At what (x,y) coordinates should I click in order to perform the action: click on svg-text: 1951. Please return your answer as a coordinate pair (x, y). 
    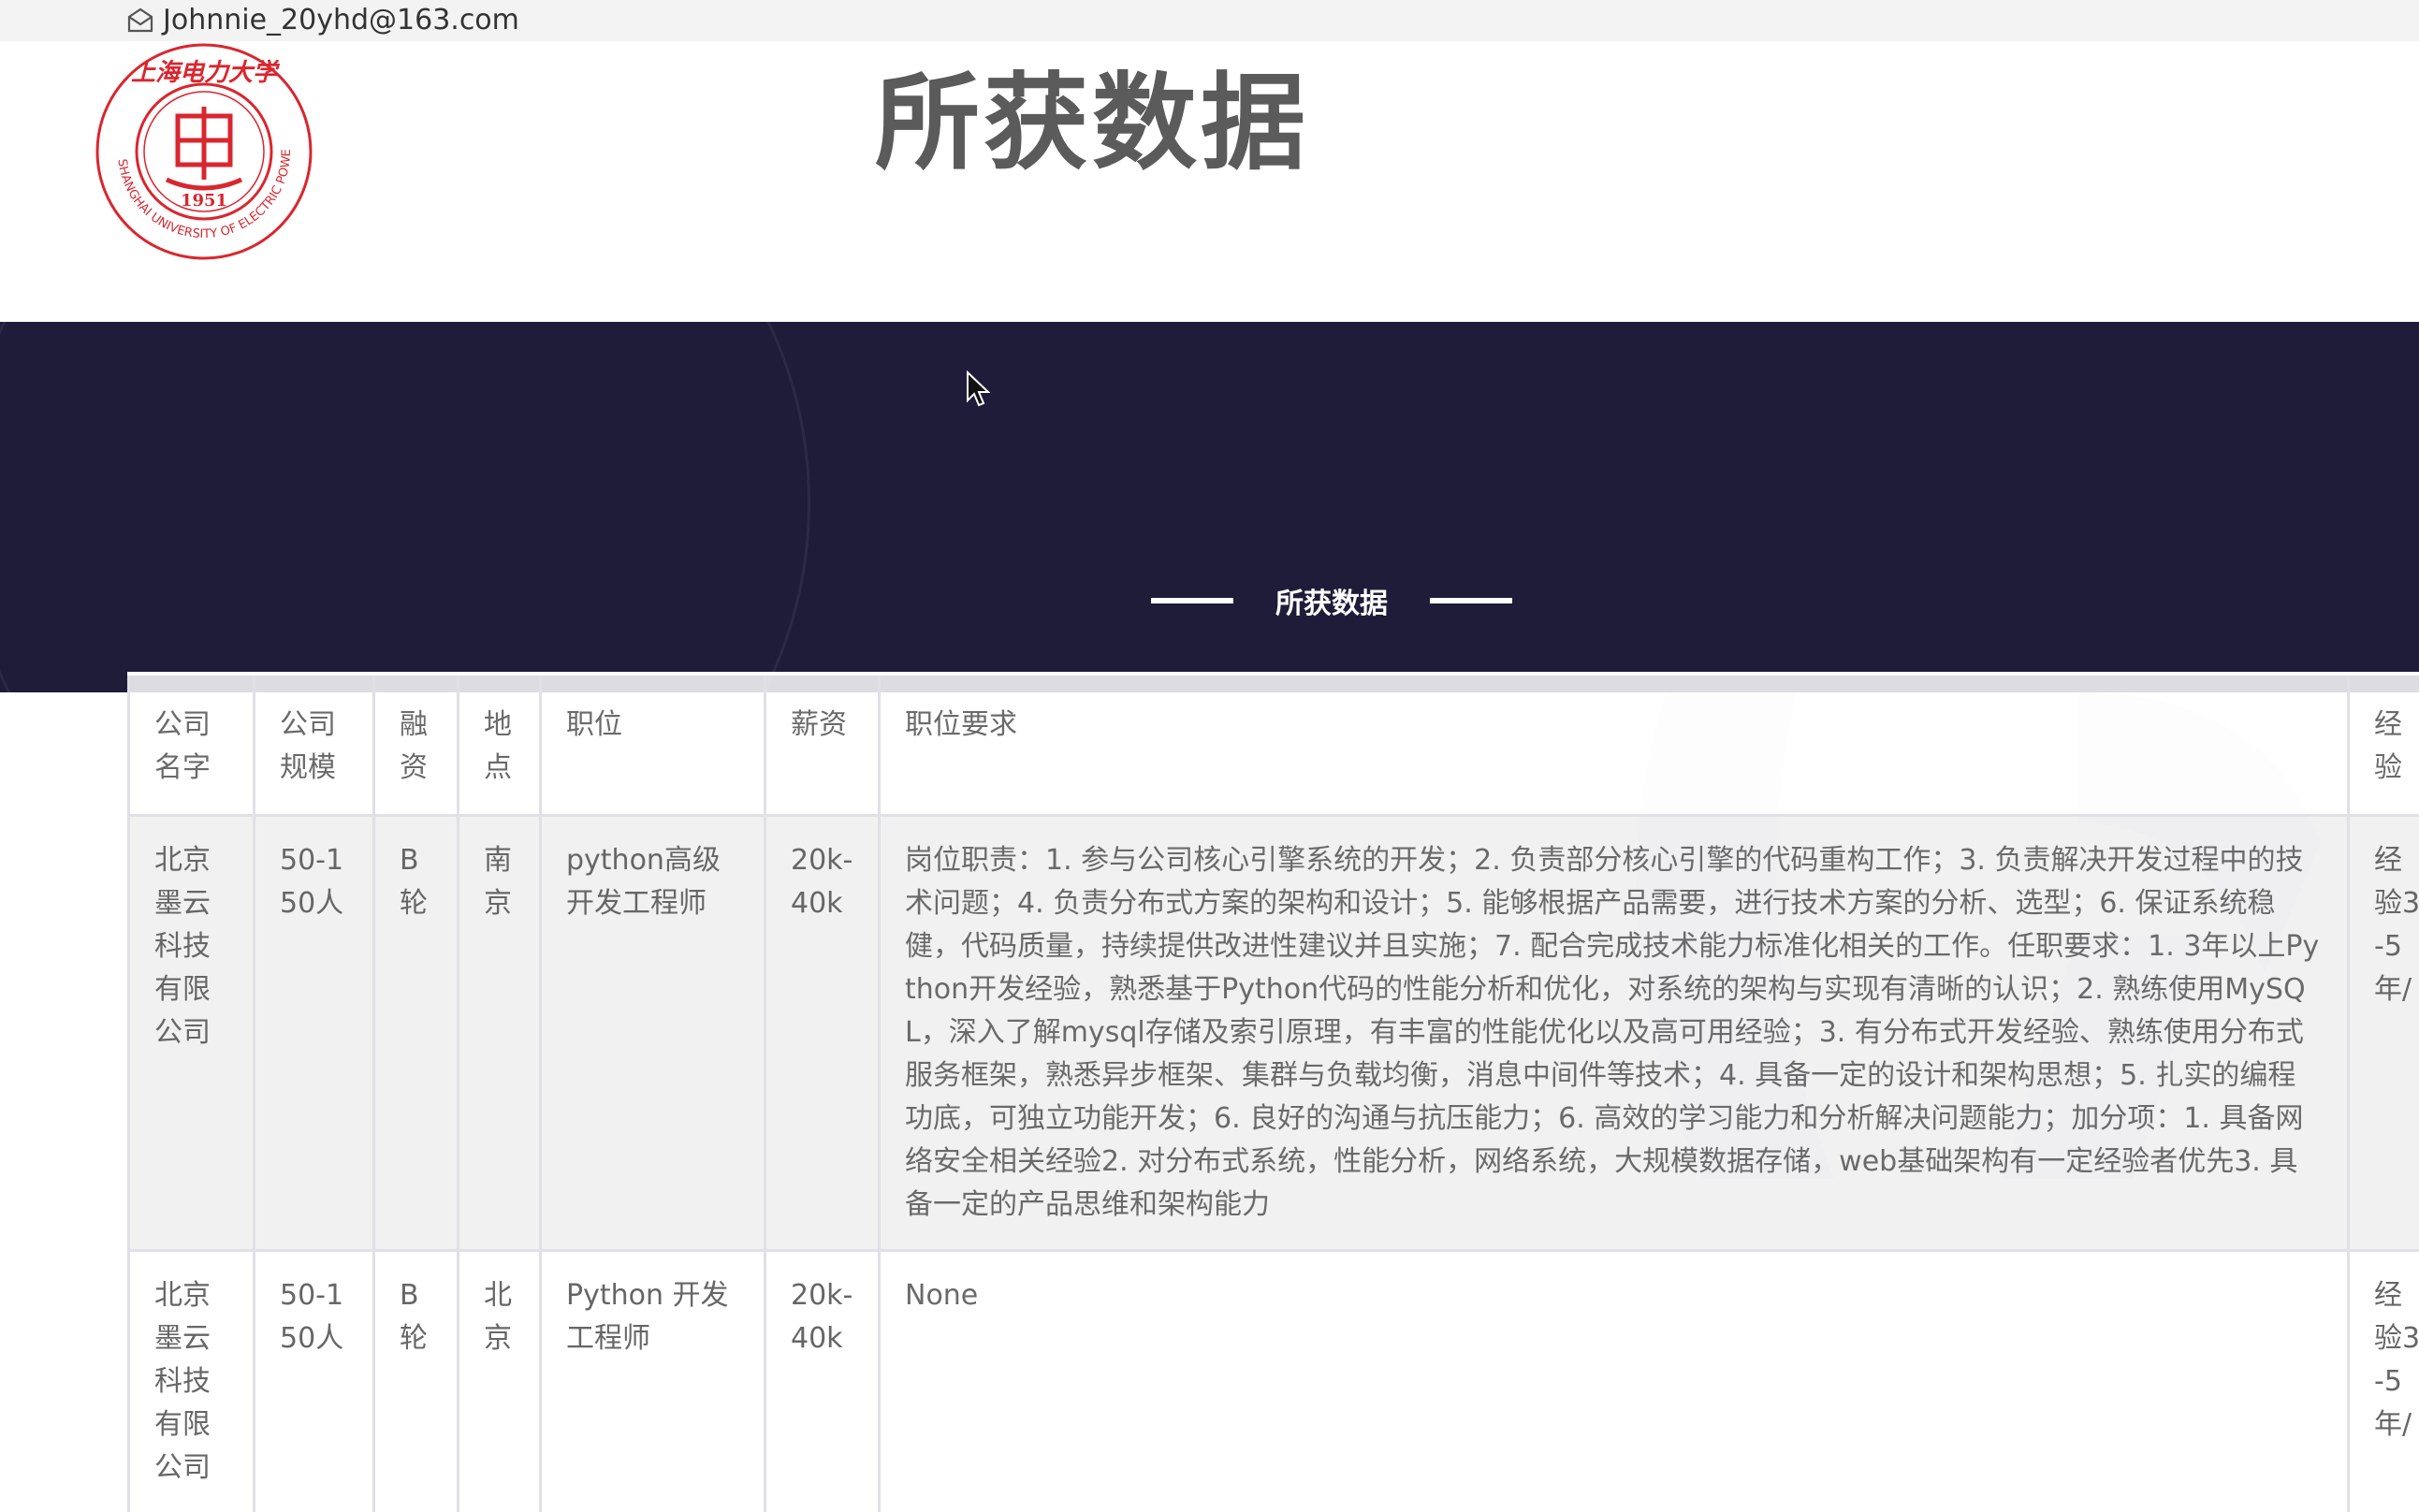
    Looking at the image, I should click on (204, 201).